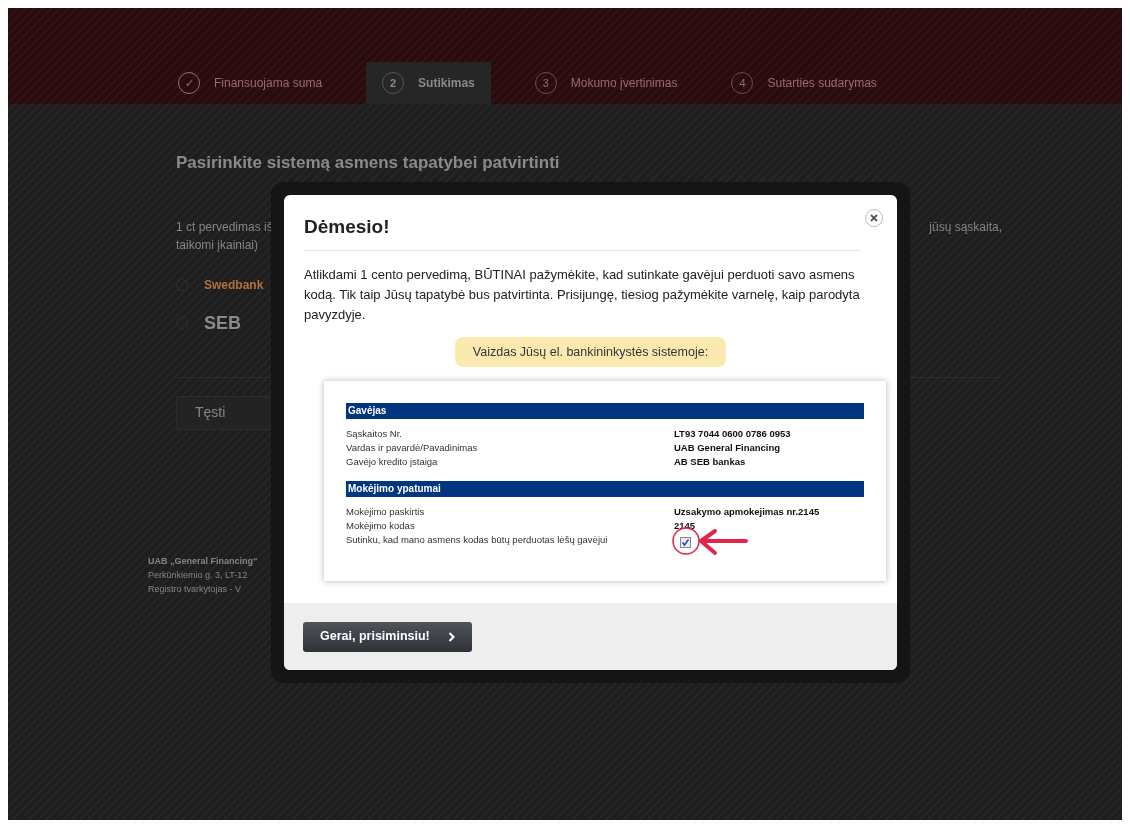  What do you see at coordinates (446, 83) in the screenshot?
I see `step-label: Sutikimas` at bounding box center [446, 83].